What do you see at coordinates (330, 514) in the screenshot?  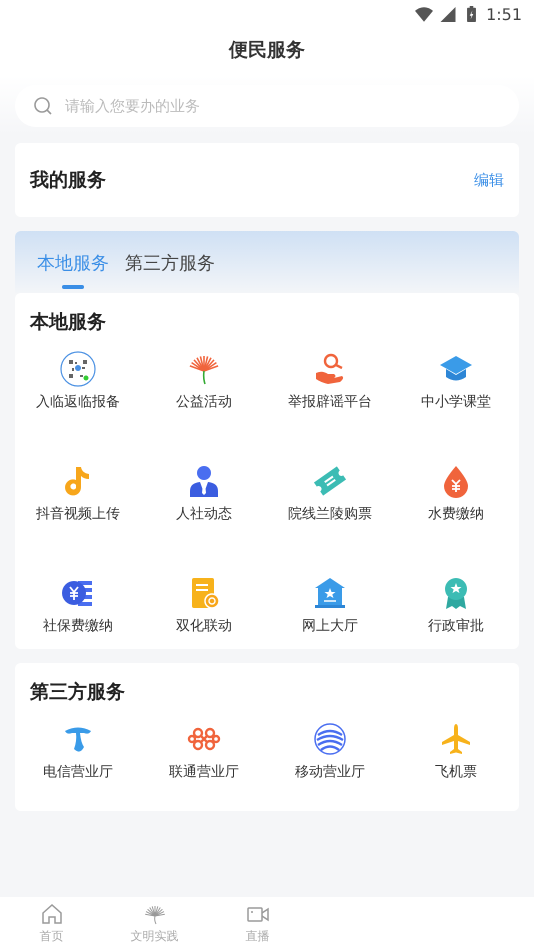 I see `service-link: 院线兰陵购票` at bounding box center [330, 514].